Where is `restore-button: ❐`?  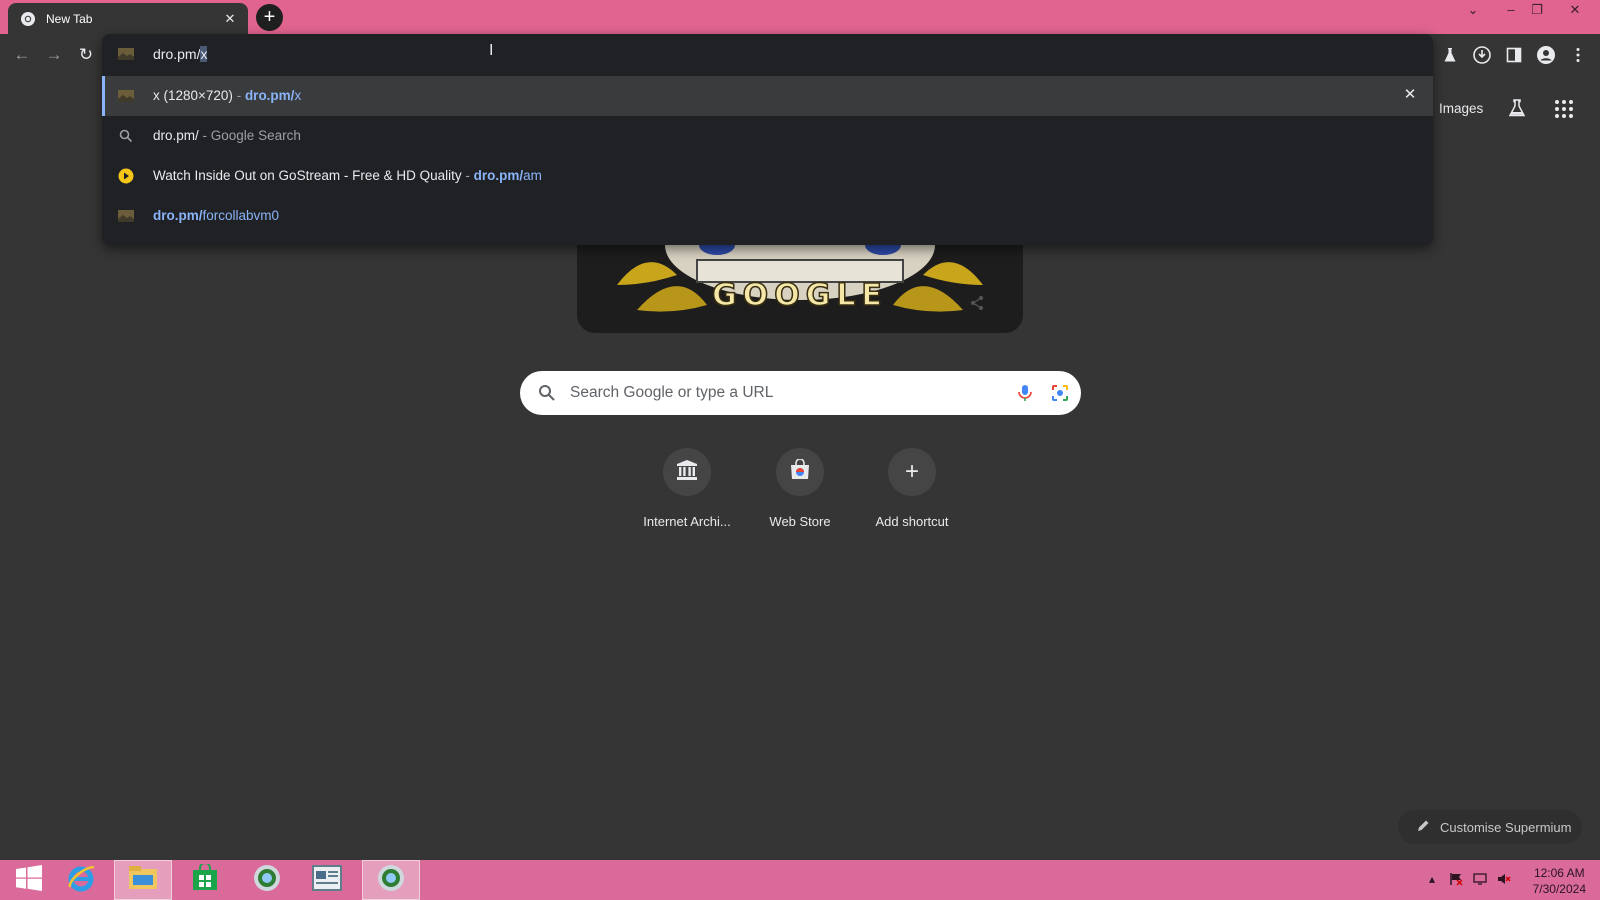
restore-button: ❐ is located at coordinates (1537, 11).